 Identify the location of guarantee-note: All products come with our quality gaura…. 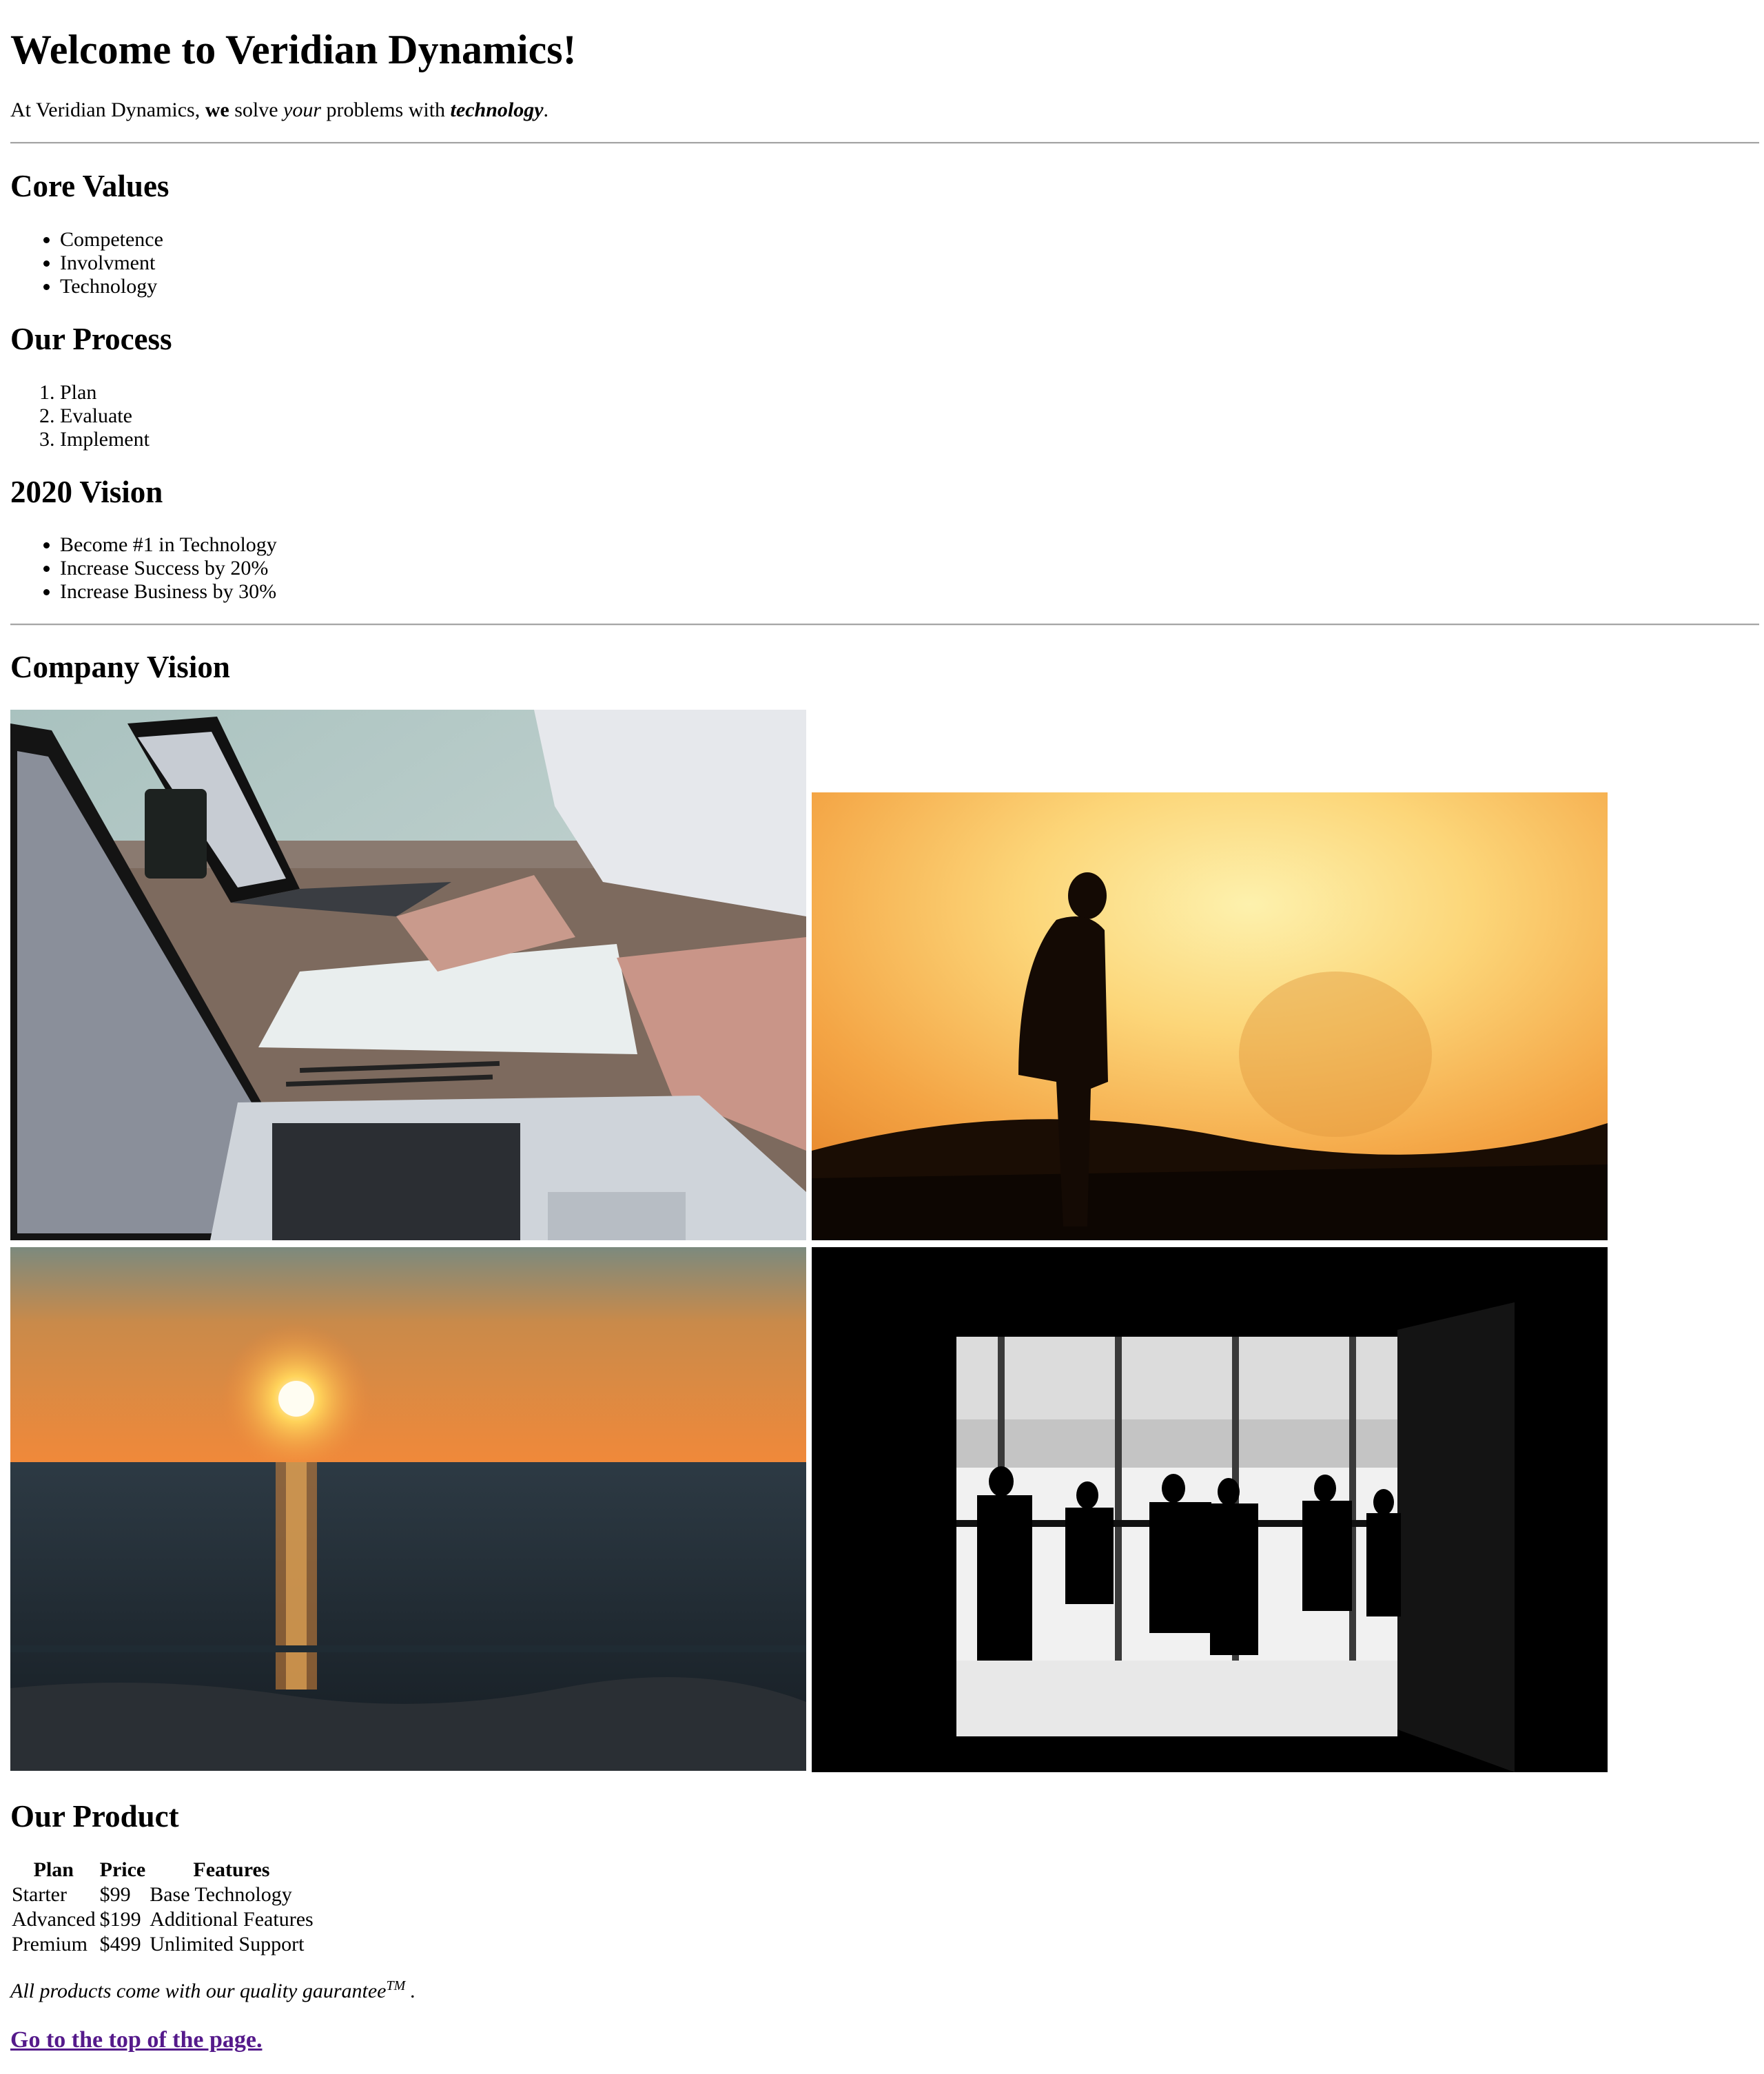
(213, 1992).